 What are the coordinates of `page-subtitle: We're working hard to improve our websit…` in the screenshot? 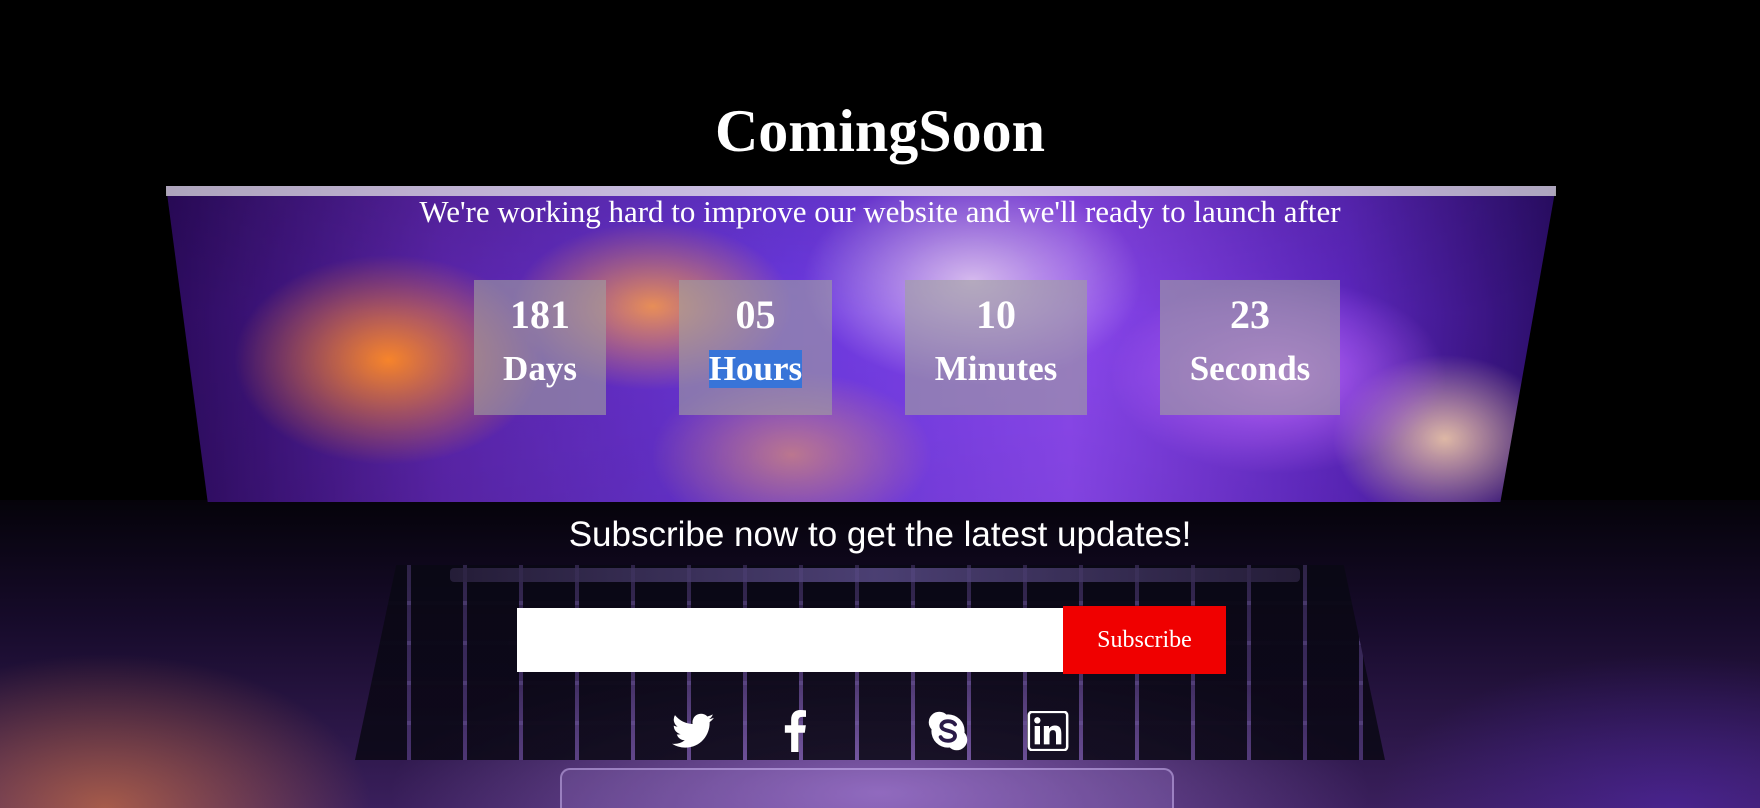 It's located at (880, 211).